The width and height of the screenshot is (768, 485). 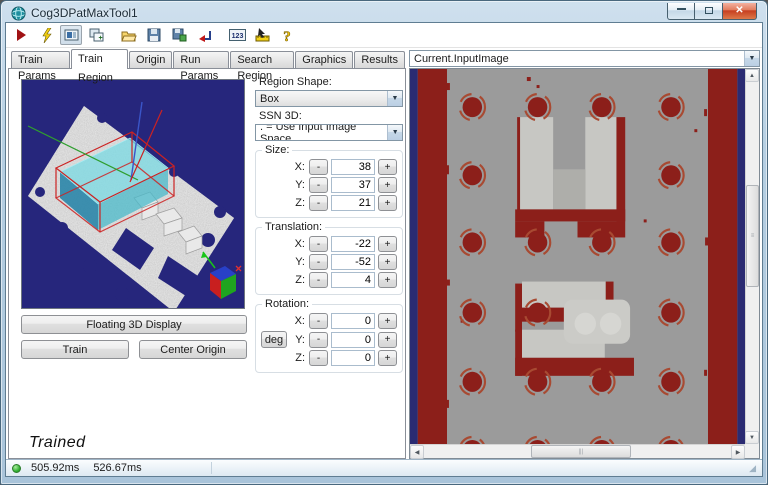 I want to click on ssn3d-combobox: . = Use Input Image Space ▼, so click(x=329, y=132).